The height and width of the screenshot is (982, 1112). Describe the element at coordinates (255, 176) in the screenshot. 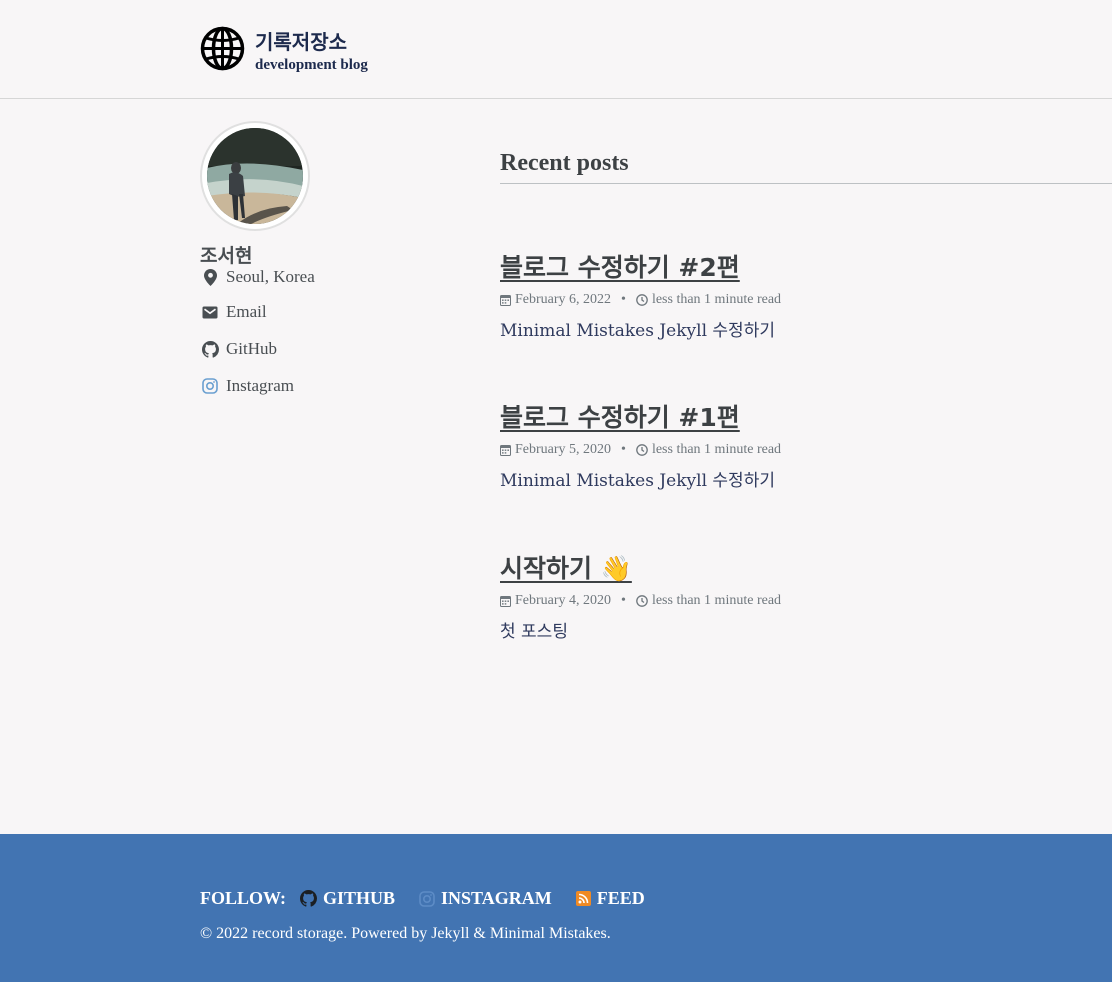

I see `author-avatar` at that location.